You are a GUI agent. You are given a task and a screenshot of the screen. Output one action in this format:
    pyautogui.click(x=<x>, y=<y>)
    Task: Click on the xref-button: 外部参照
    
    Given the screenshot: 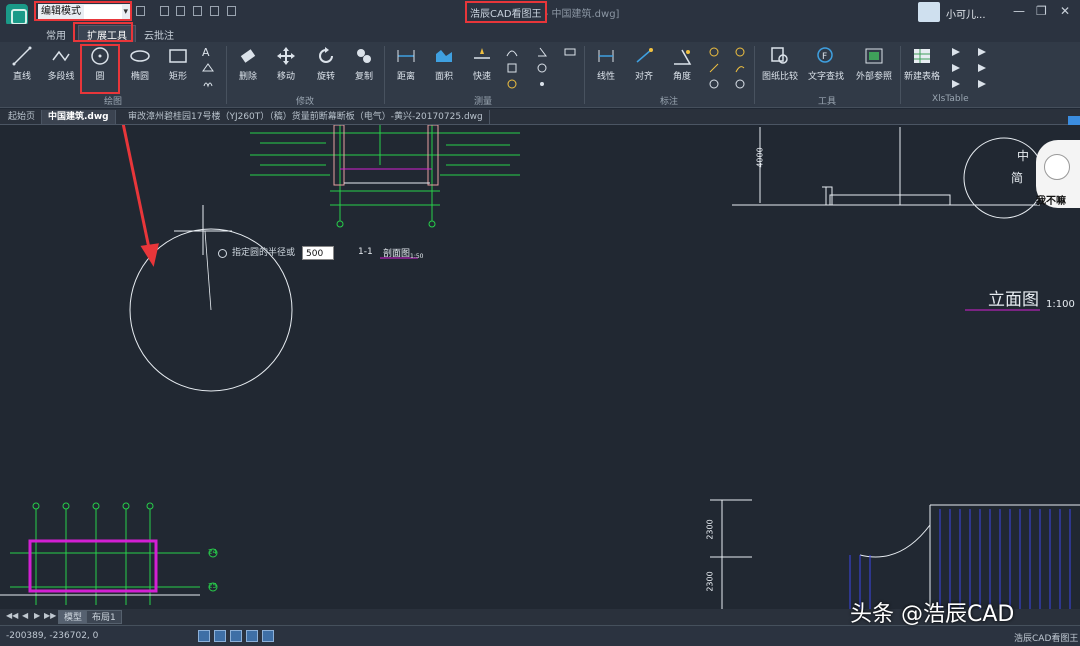 What is the action you would take?
    pyautogui.click(x=874, y=64)
    